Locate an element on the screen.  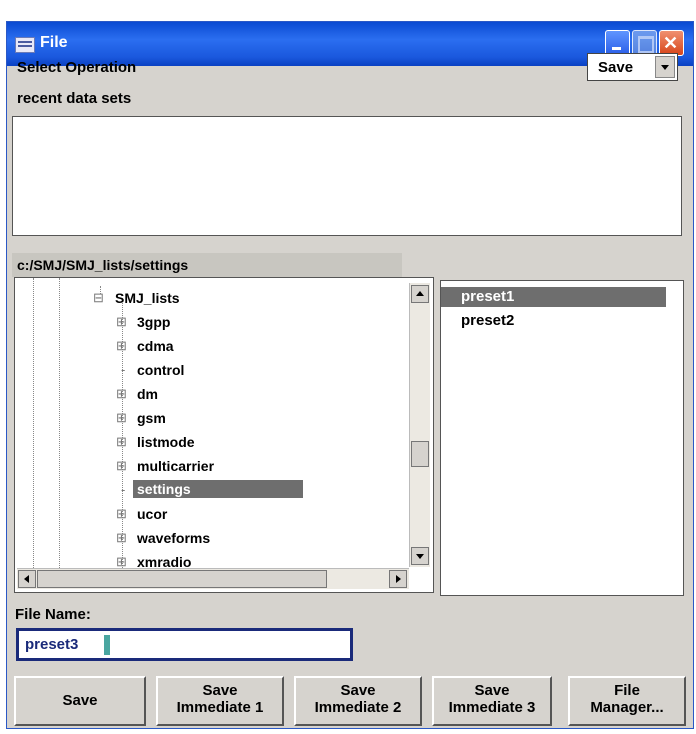
tree-item: 3gpp is located at coordinates (153, 322).